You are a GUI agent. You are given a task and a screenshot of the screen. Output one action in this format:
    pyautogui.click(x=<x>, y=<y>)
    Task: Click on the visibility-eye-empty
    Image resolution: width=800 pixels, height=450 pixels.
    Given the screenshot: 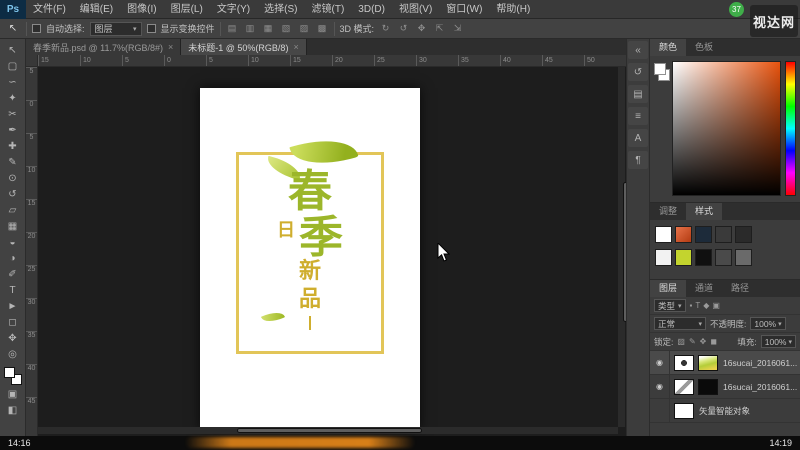 What is the action you would take?
    pyautogui.click(x=660, y=410)
    